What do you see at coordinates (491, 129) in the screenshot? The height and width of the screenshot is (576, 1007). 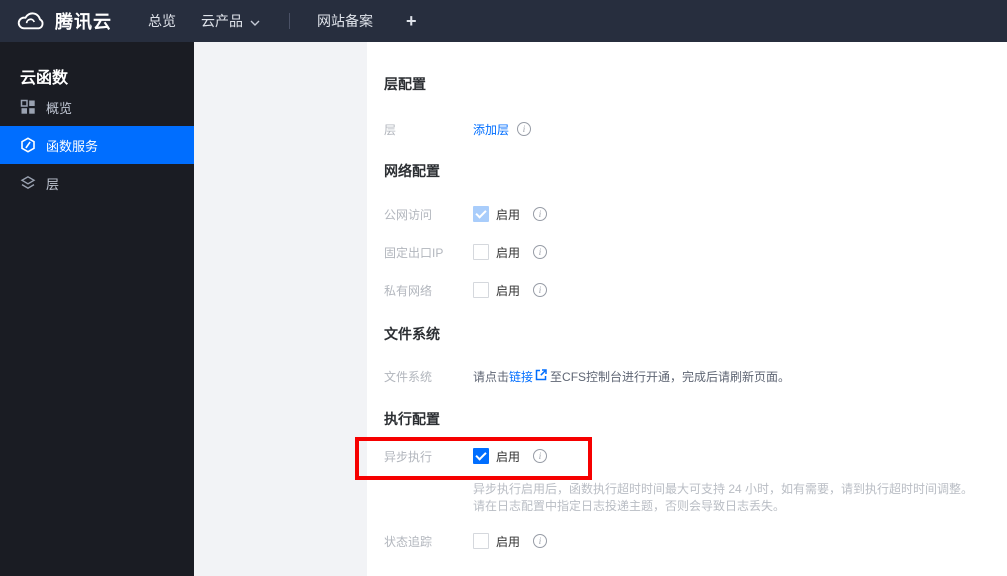 I see `add-layer-link: 添加层` at bounding box center [491, 129].